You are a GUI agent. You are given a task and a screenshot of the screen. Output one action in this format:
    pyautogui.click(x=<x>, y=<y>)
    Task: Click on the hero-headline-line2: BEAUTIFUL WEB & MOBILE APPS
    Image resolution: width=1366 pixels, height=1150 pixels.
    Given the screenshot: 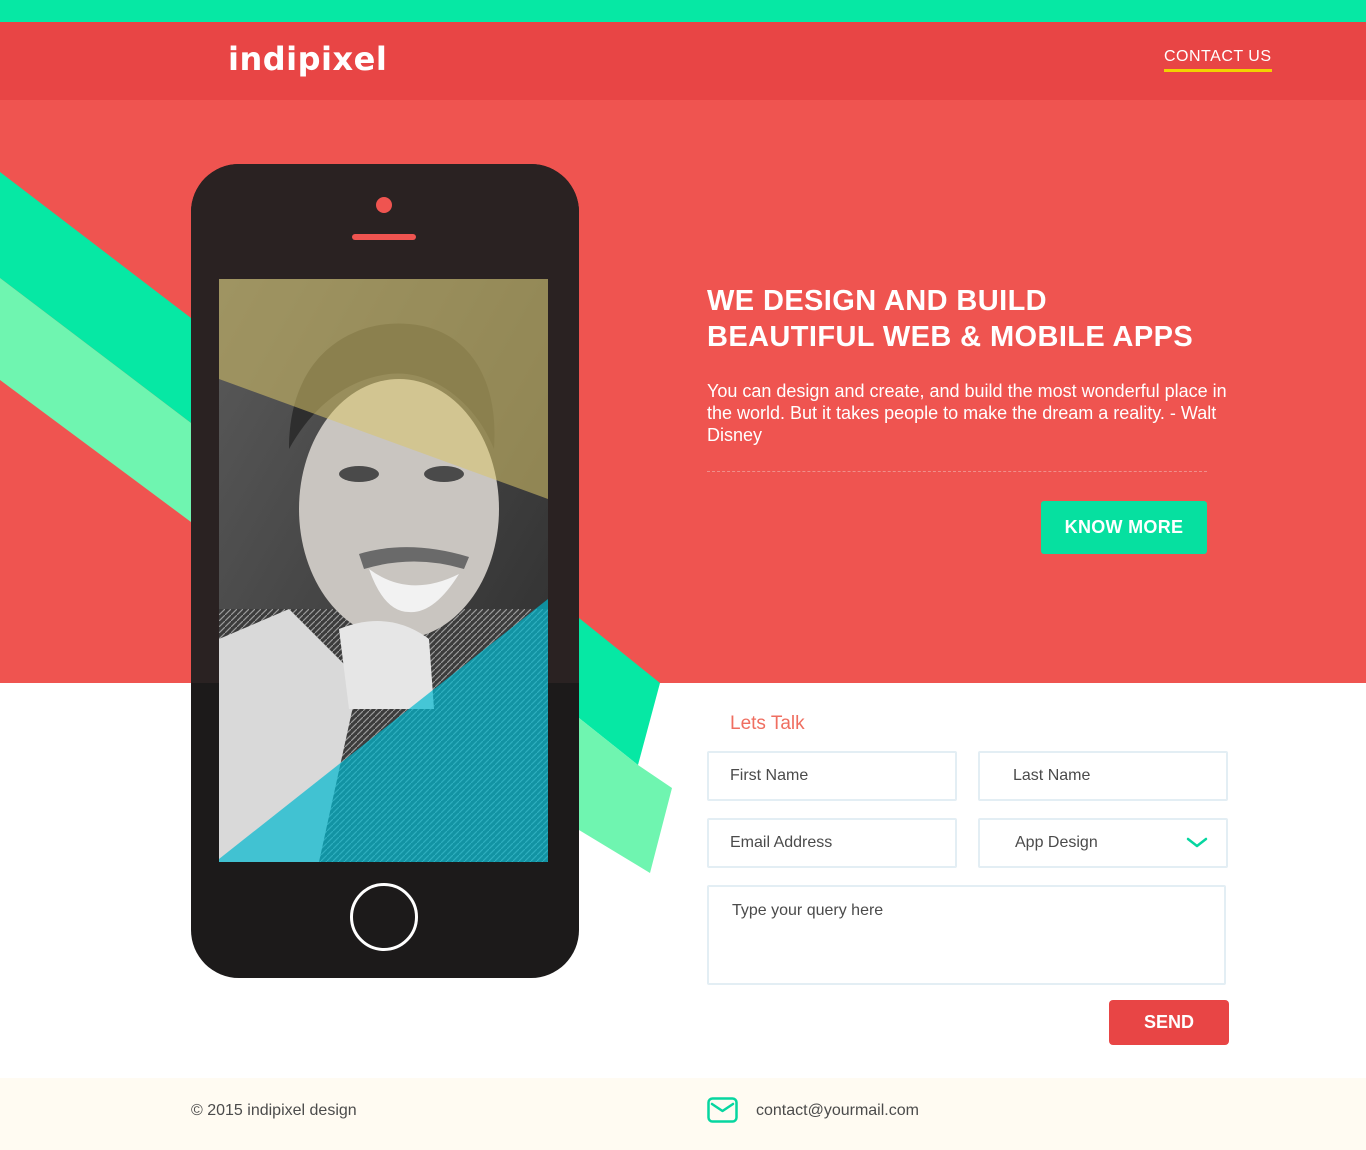 What is the action you would take?
    pyautogui.click(x=950, y=337)
    